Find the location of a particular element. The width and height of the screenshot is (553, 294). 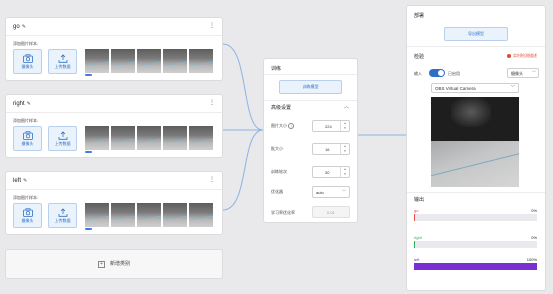

output-percent: 100% is located at coordinates (531, 259).